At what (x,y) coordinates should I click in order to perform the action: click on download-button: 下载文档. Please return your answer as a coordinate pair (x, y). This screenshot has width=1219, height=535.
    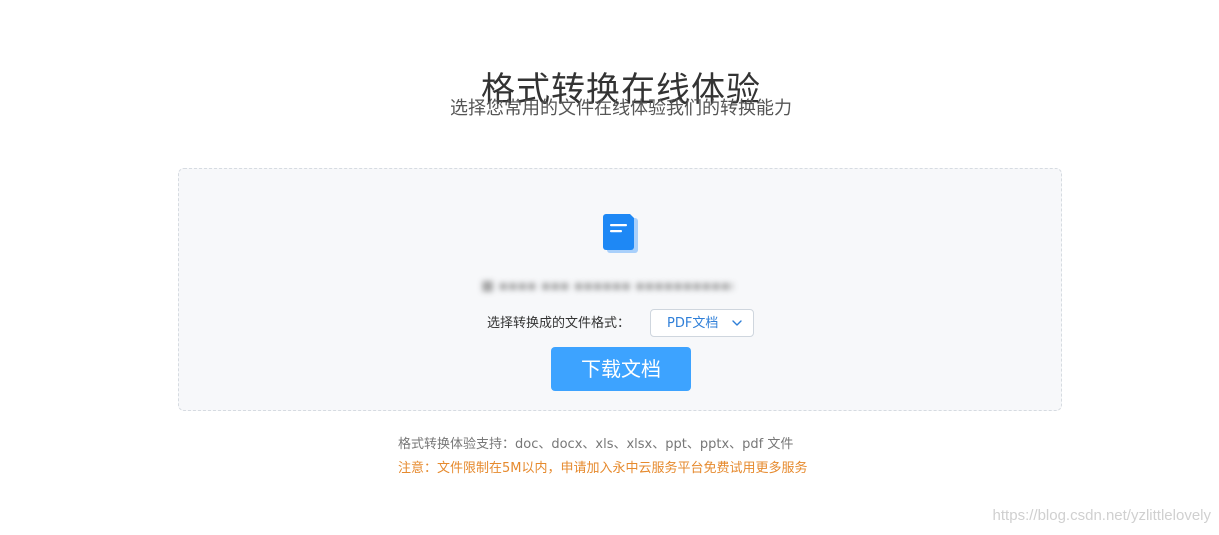
    Looking at the image, I should click on (621, 369).